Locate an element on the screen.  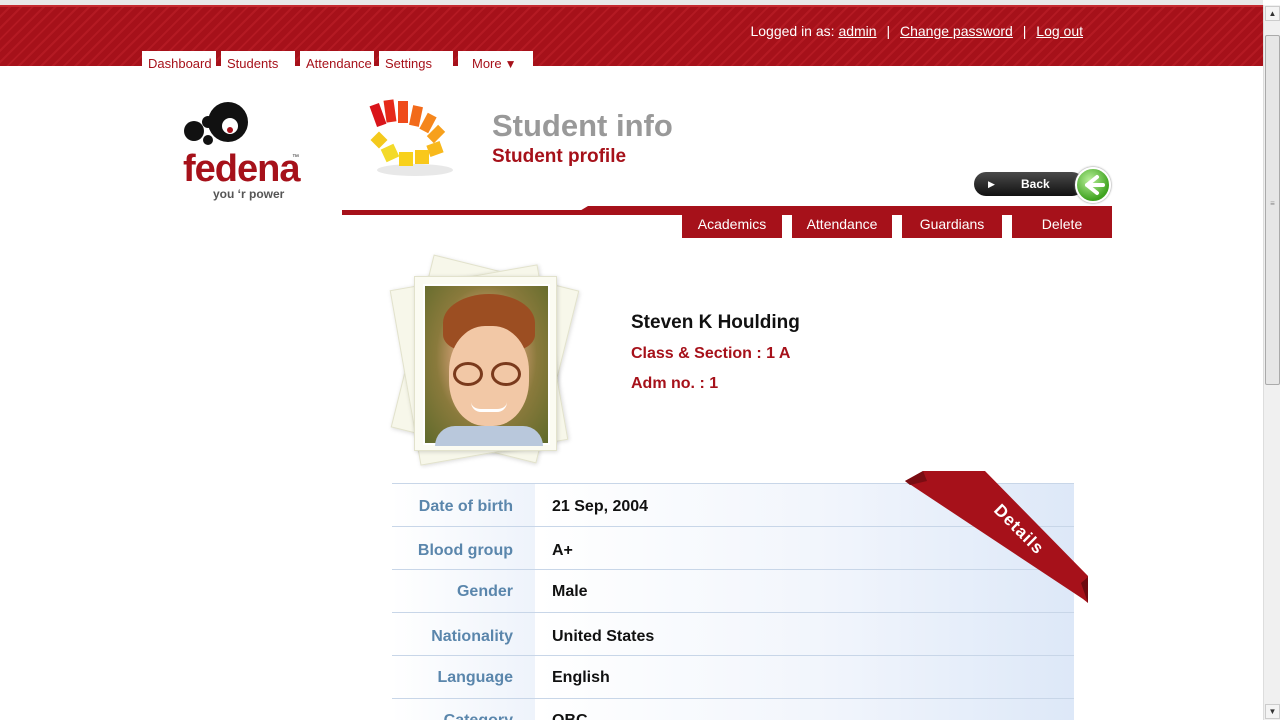
student-class-section: Class & Section : 1 A is located at coordinates (711, 353).